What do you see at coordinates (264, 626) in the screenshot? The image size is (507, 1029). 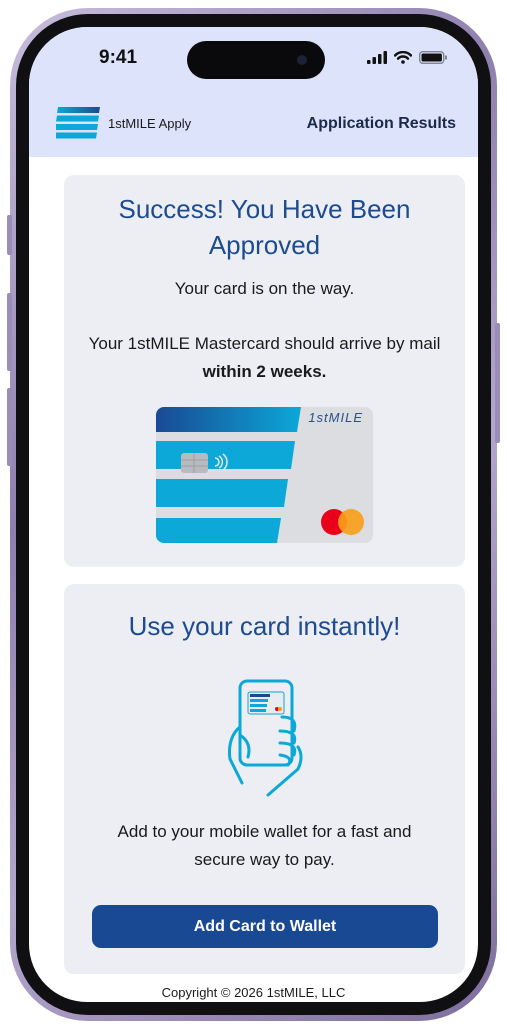 I see `wallet-title: Use your card instantly!` at bounding box center [264, 626].